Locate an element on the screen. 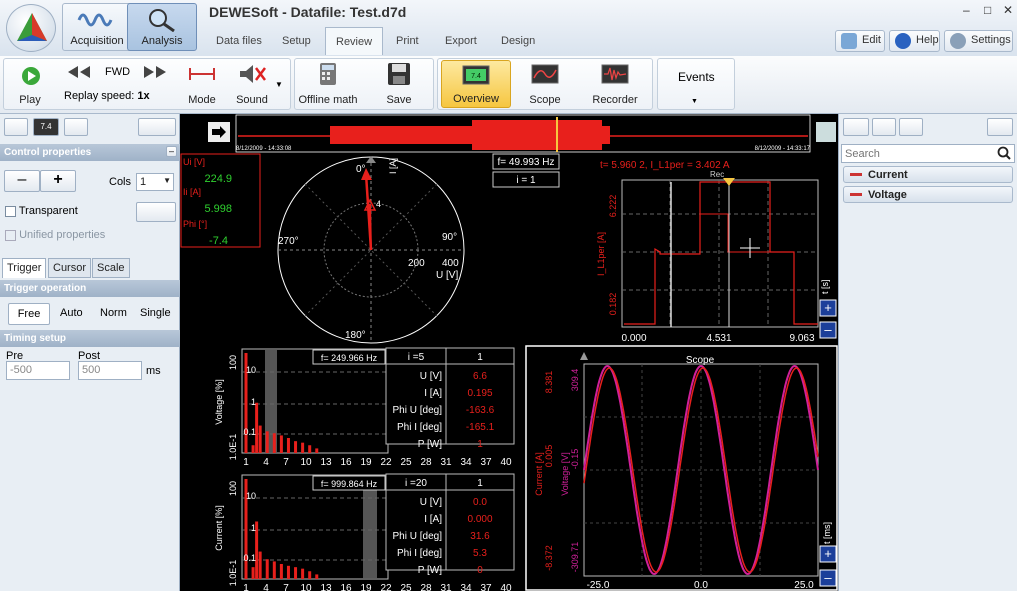 The width and height of the screenshot is (1017, 591). voltage-harm-xtick-10: 10 is located at coordinates (306, 462).